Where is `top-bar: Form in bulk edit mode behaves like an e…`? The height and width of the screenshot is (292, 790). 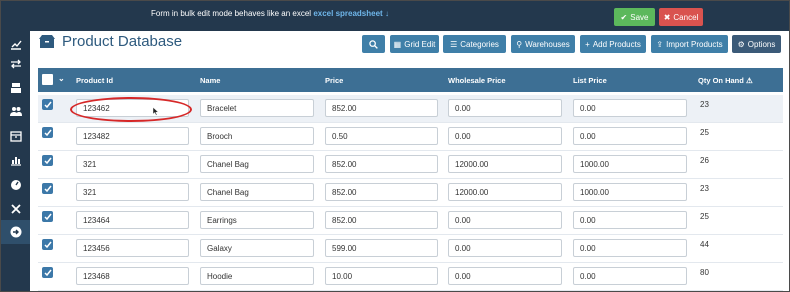 top-bar: Form in bulk edit mode behaves like an e… is located at coordinates (395, 16).